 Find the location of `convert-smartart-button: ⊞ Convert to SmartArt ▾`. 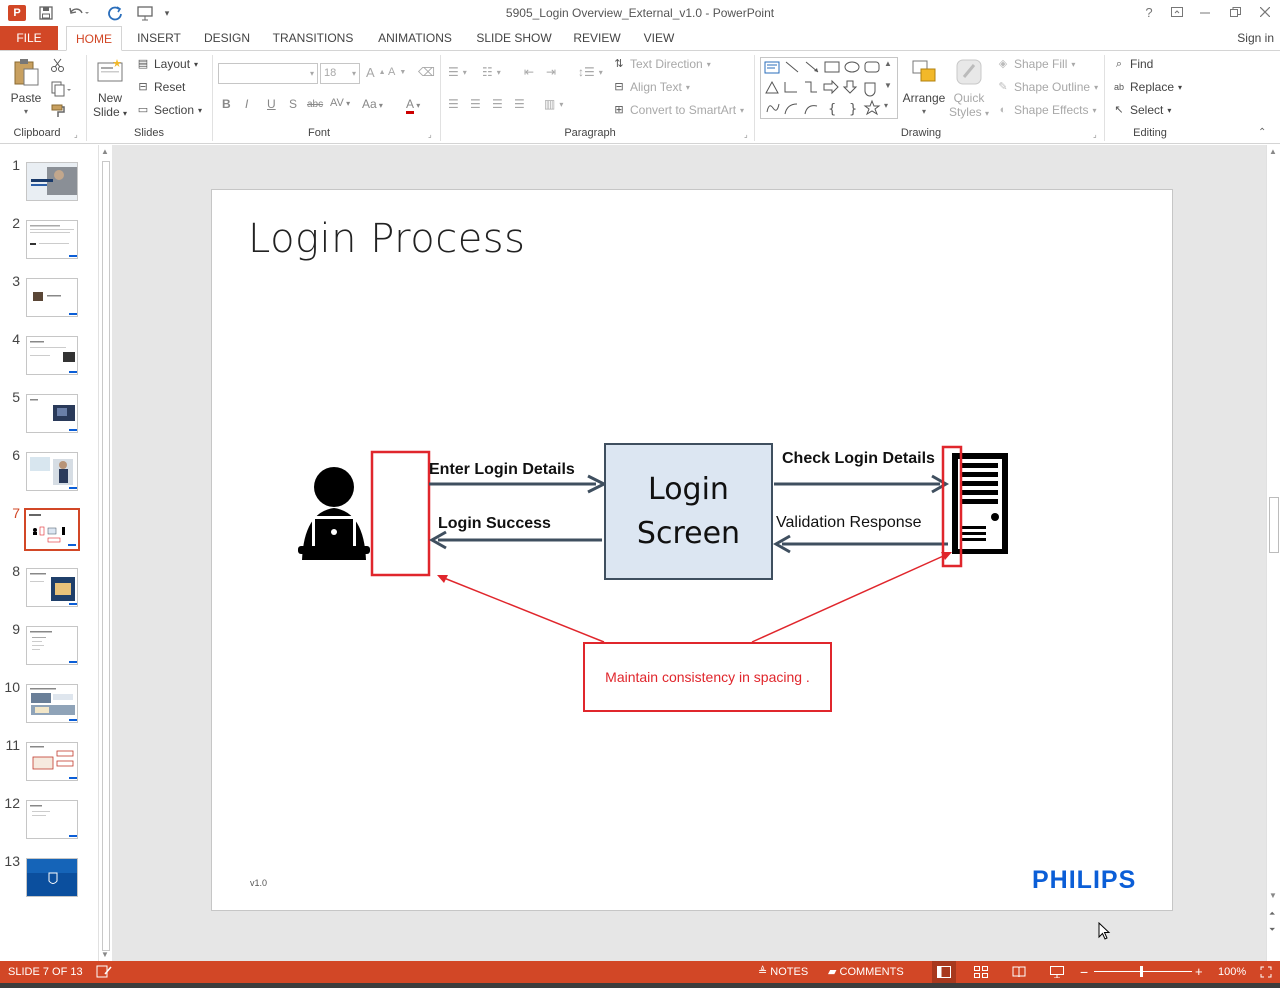

convert-smartart-button: ⊞ Convert to SmartArt ▾ is located at coordinates (678, 110).